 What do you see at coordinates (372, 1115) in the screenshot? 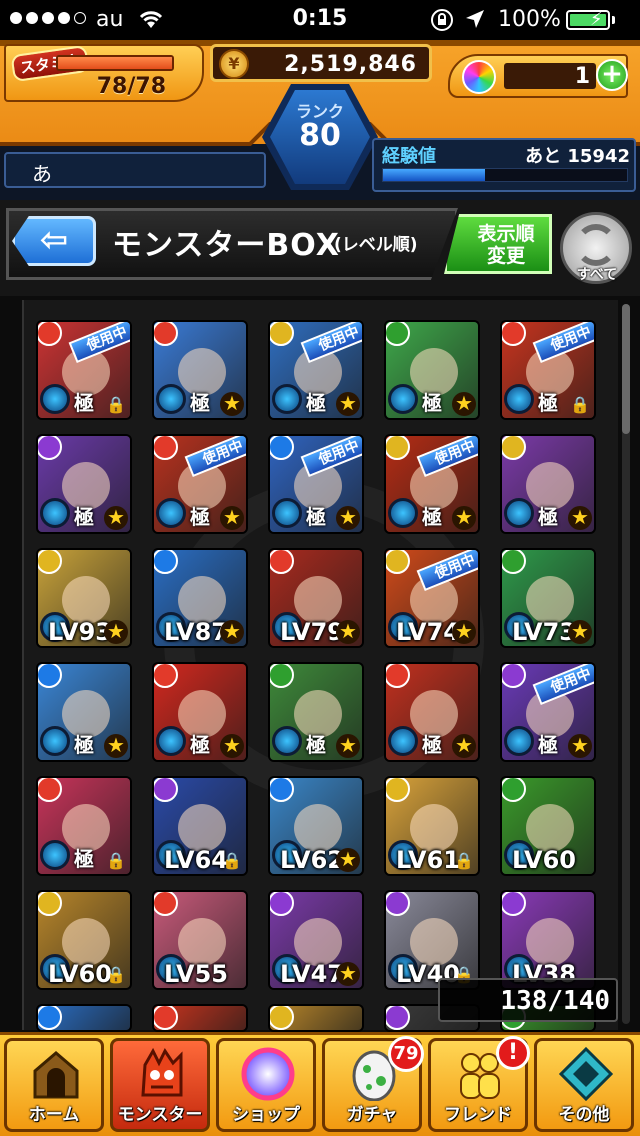
I see `nav-label: ガチャ` at bounding box center [372, 1115].